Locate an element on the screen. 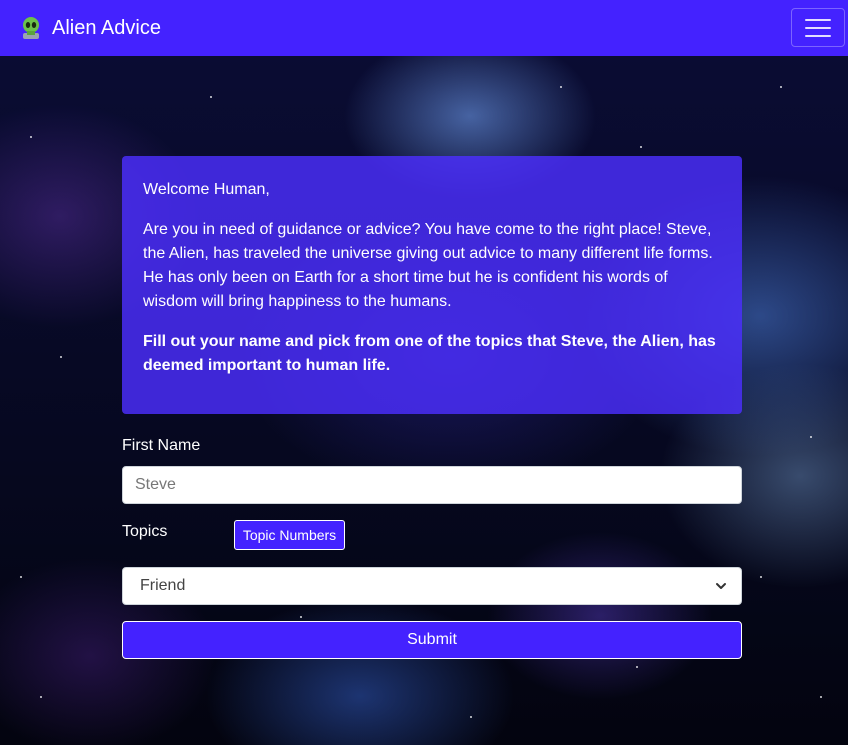 Image resolution: width=848 pixels, height=745 pixels. brand-title: Alien Advice is located at coordinates (106, 27).